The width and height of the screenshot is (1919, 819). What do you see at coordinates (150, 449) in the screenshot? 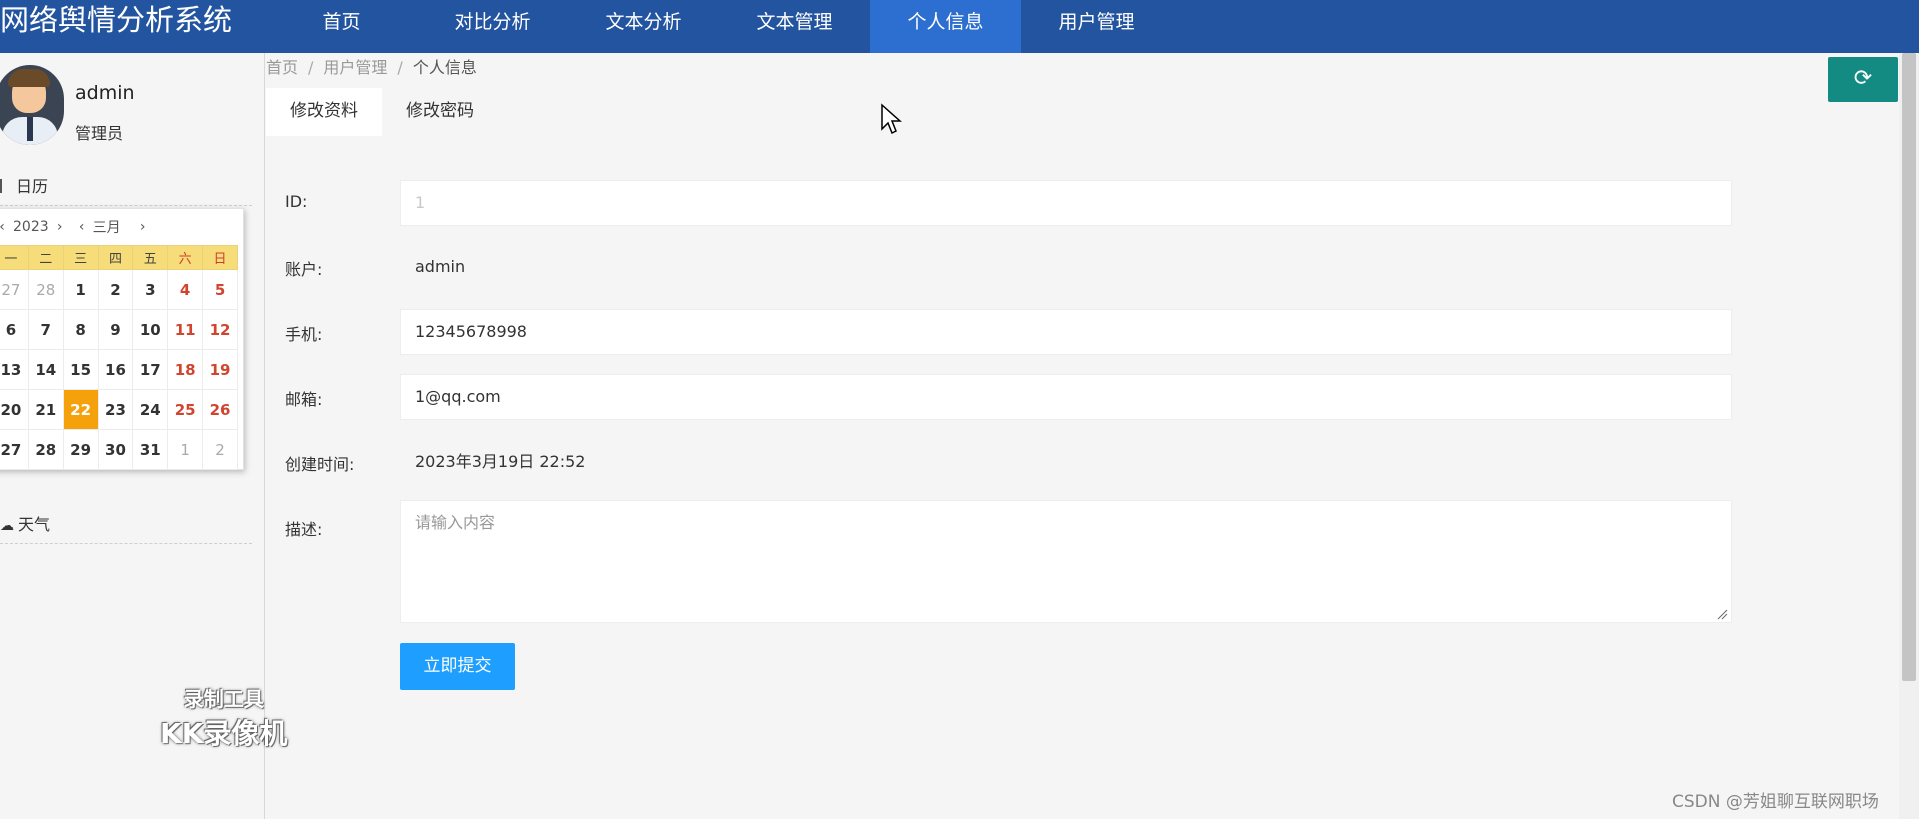
I see `calendar-day: 31` at bounding box center [150, 449].